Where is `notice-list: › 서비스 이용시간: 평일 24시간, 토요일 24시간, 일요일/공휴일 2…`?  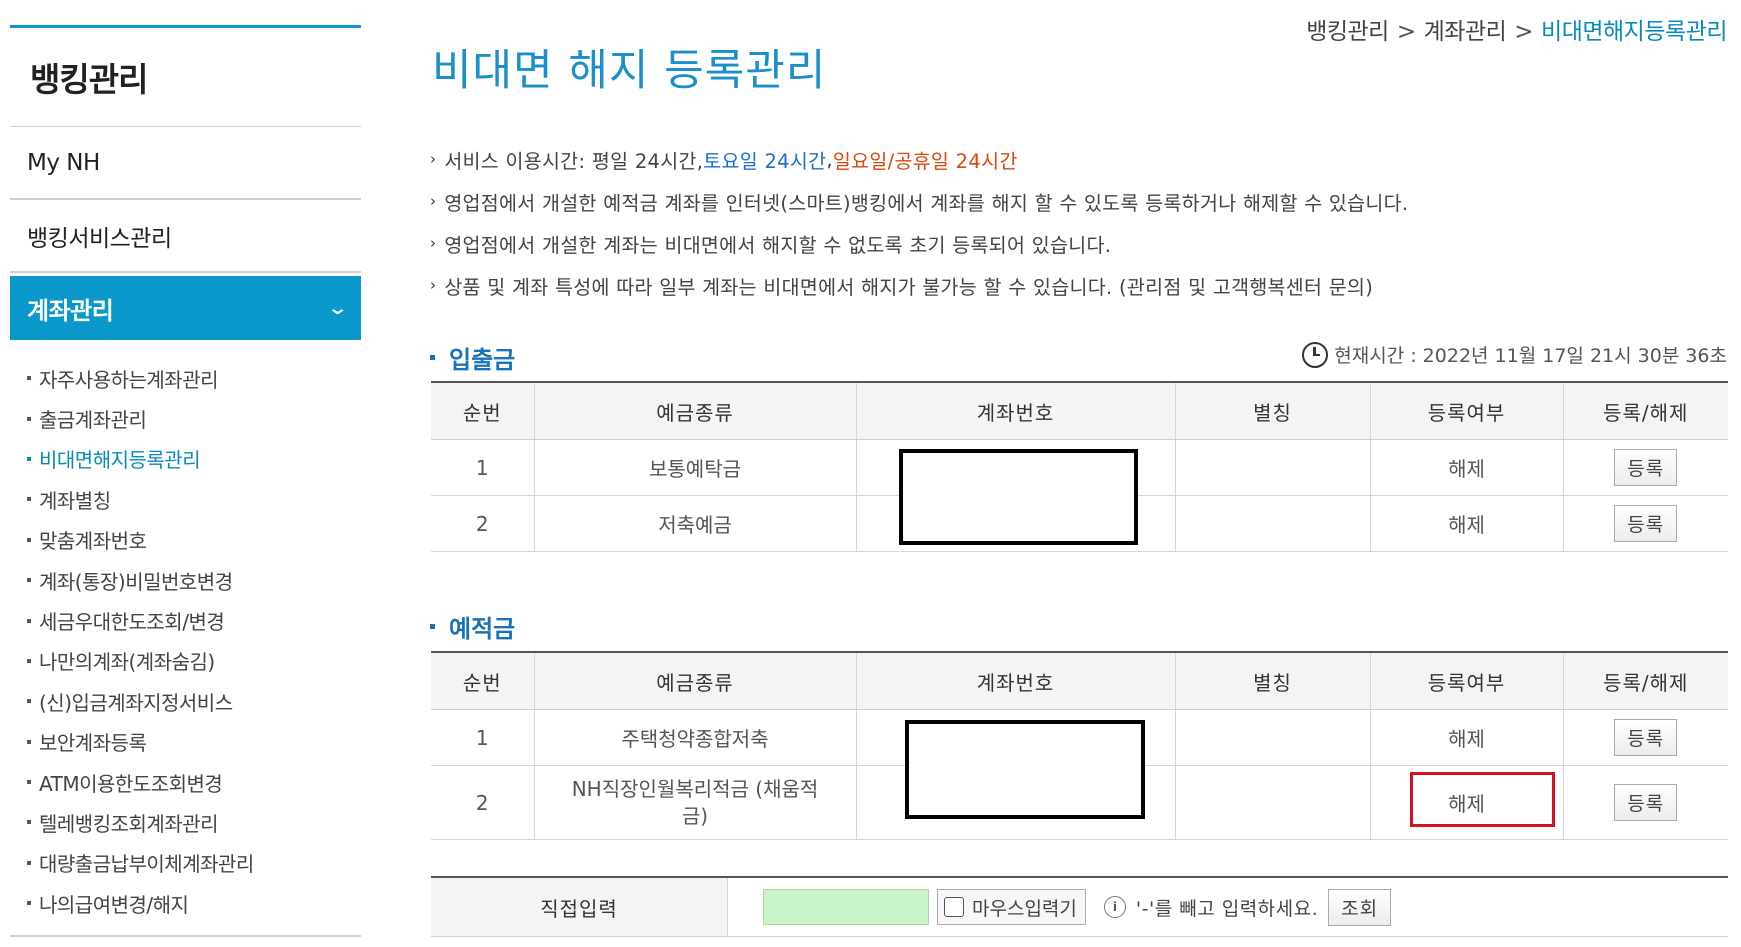 notice-list: › 서비스 이용시간: 평일 24시간, 토요일 24시간, 일요일/공휴일 2… is located at coordinates (1080, 222).